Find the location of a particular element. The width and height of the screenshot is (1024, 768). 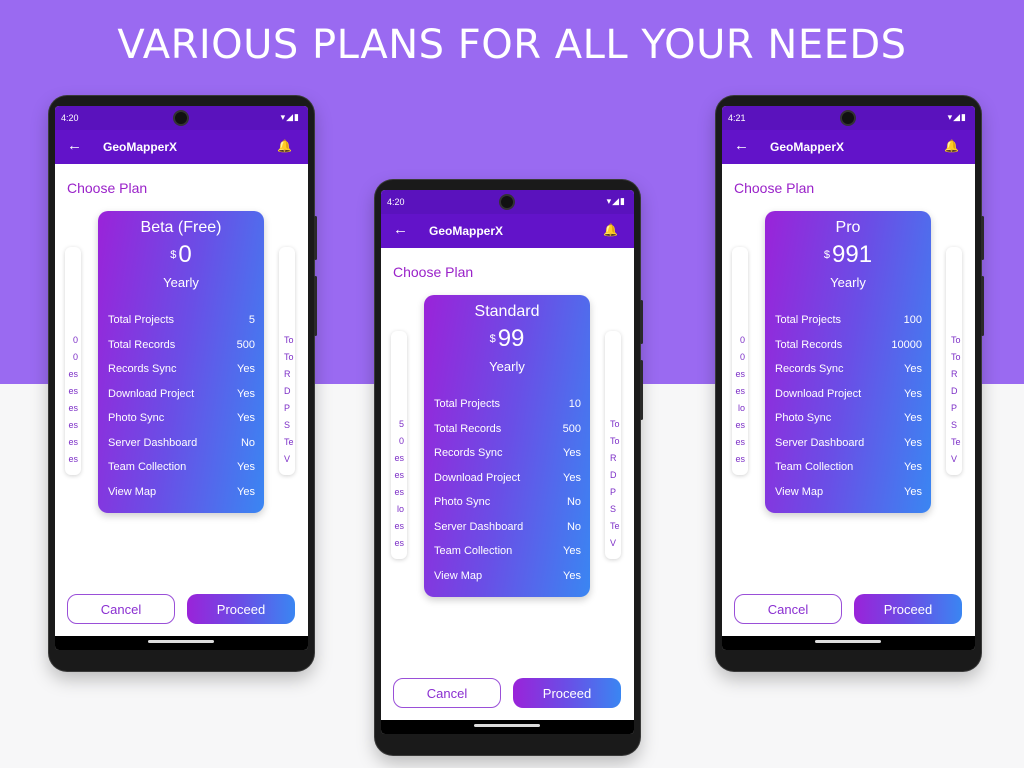

next-plan-labels: To To R D P S Te V is located at coordinates (615, 484).